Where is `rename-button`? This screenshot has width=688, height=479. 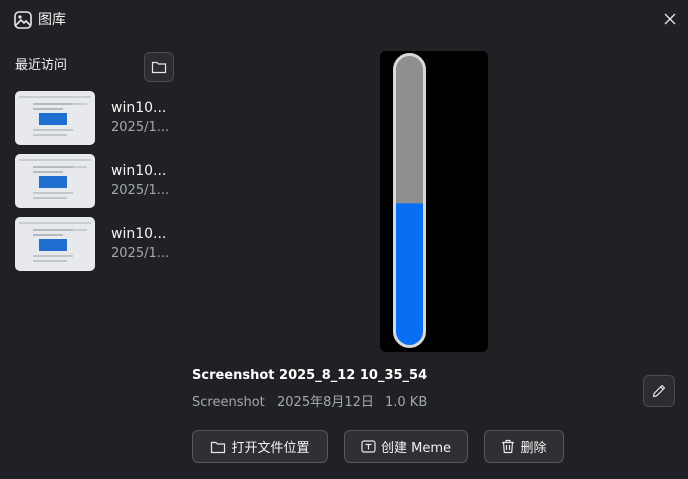
rename-button is located at coordinates (659, 391).